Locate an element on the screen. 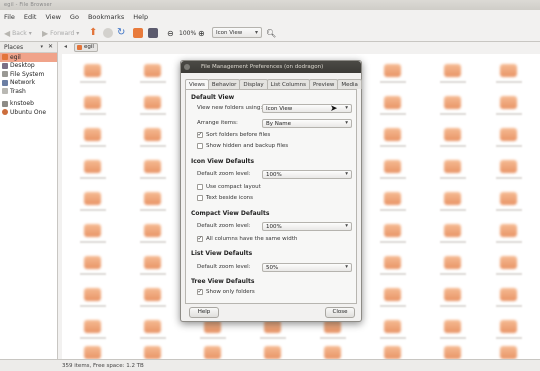  stop-button is located at coordinates (108, 33).